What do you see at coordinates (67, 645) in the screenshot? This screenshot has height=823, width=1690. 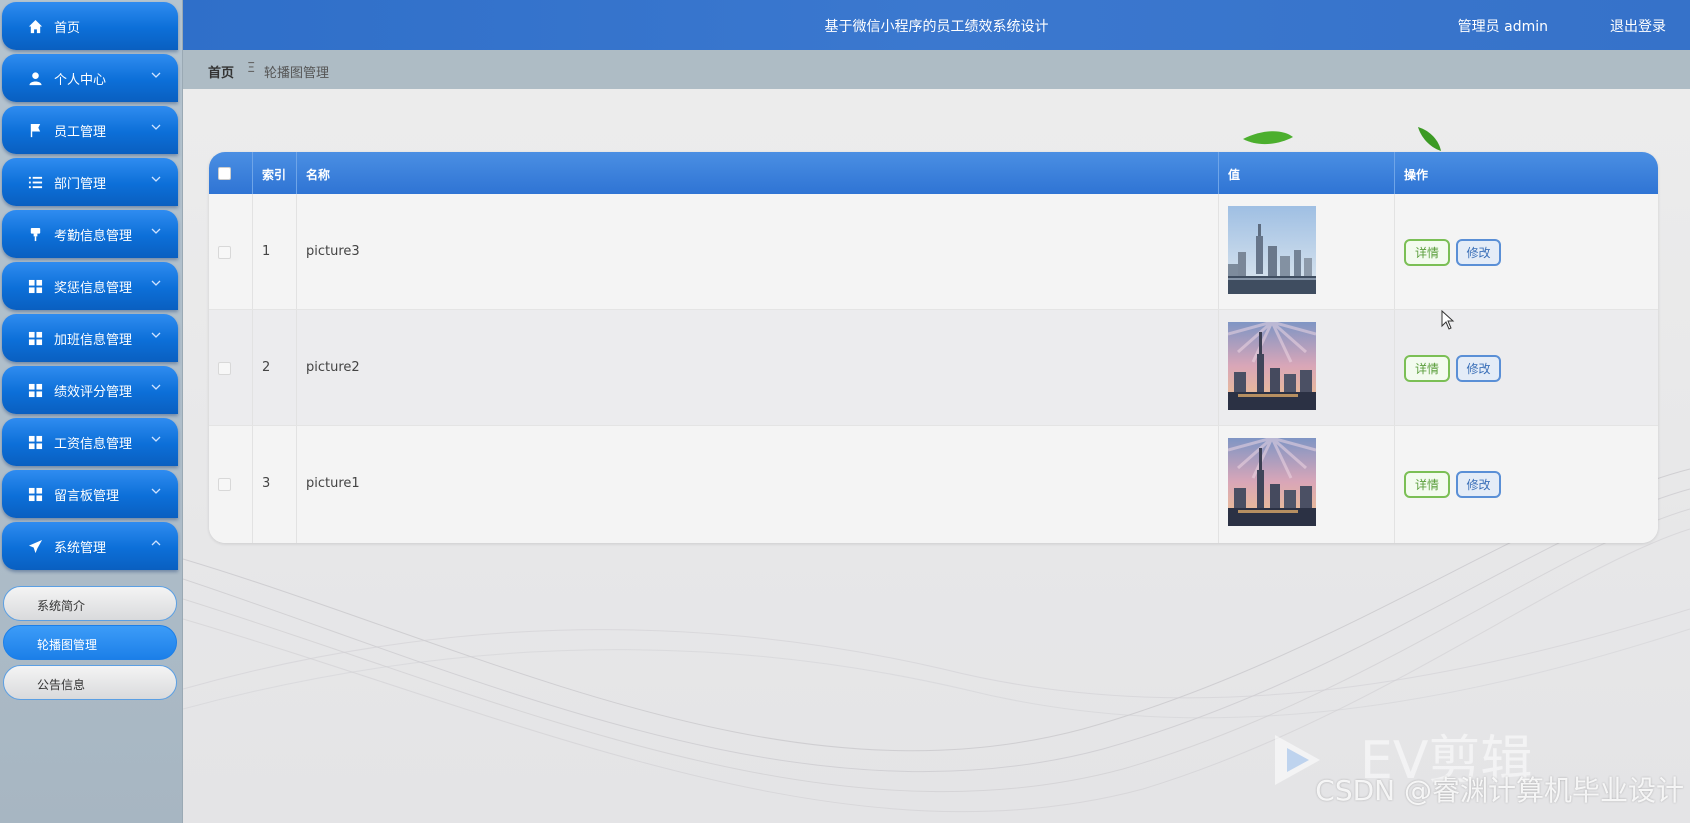 I see `sidebar-subitem-label: 轮播图管理` at bounding box center [67, 645].